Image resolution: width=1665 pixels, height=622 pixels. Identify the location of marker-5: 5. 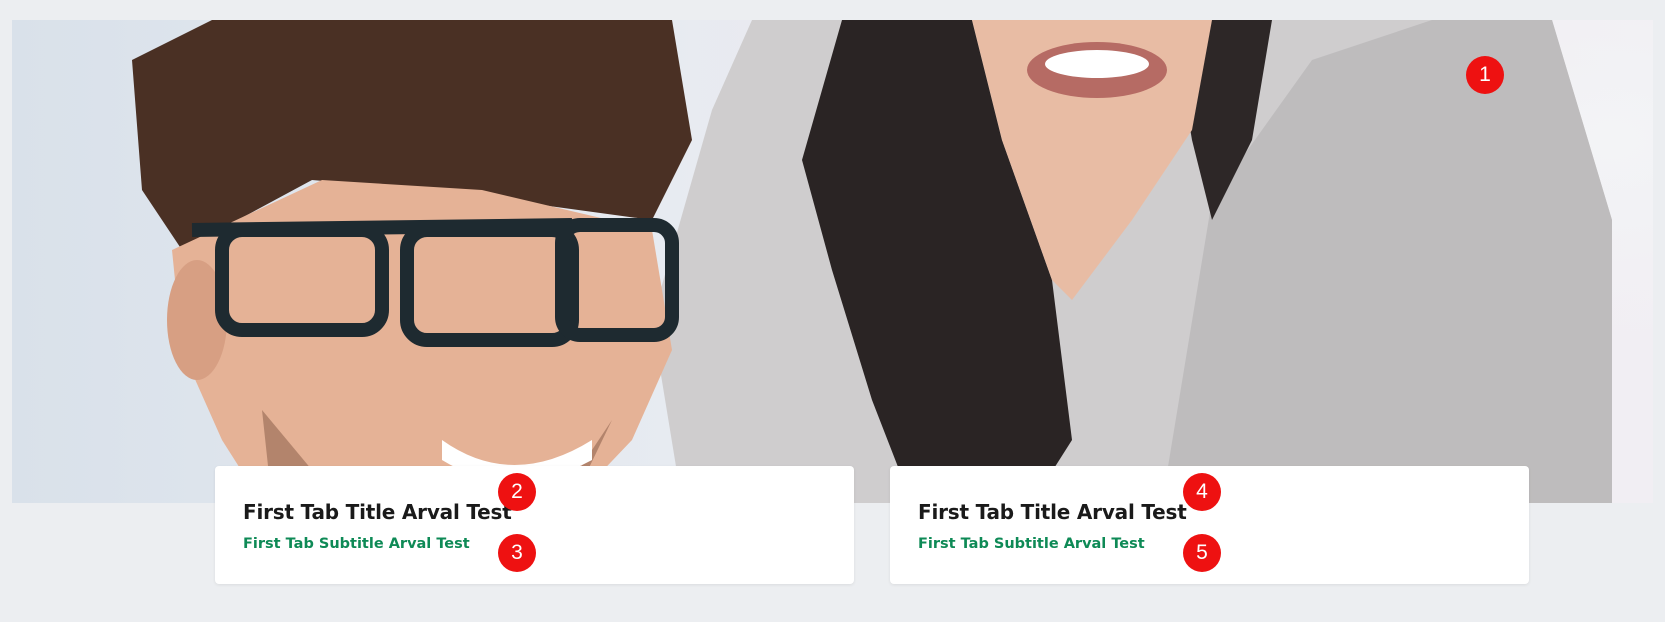
(1202, 553).